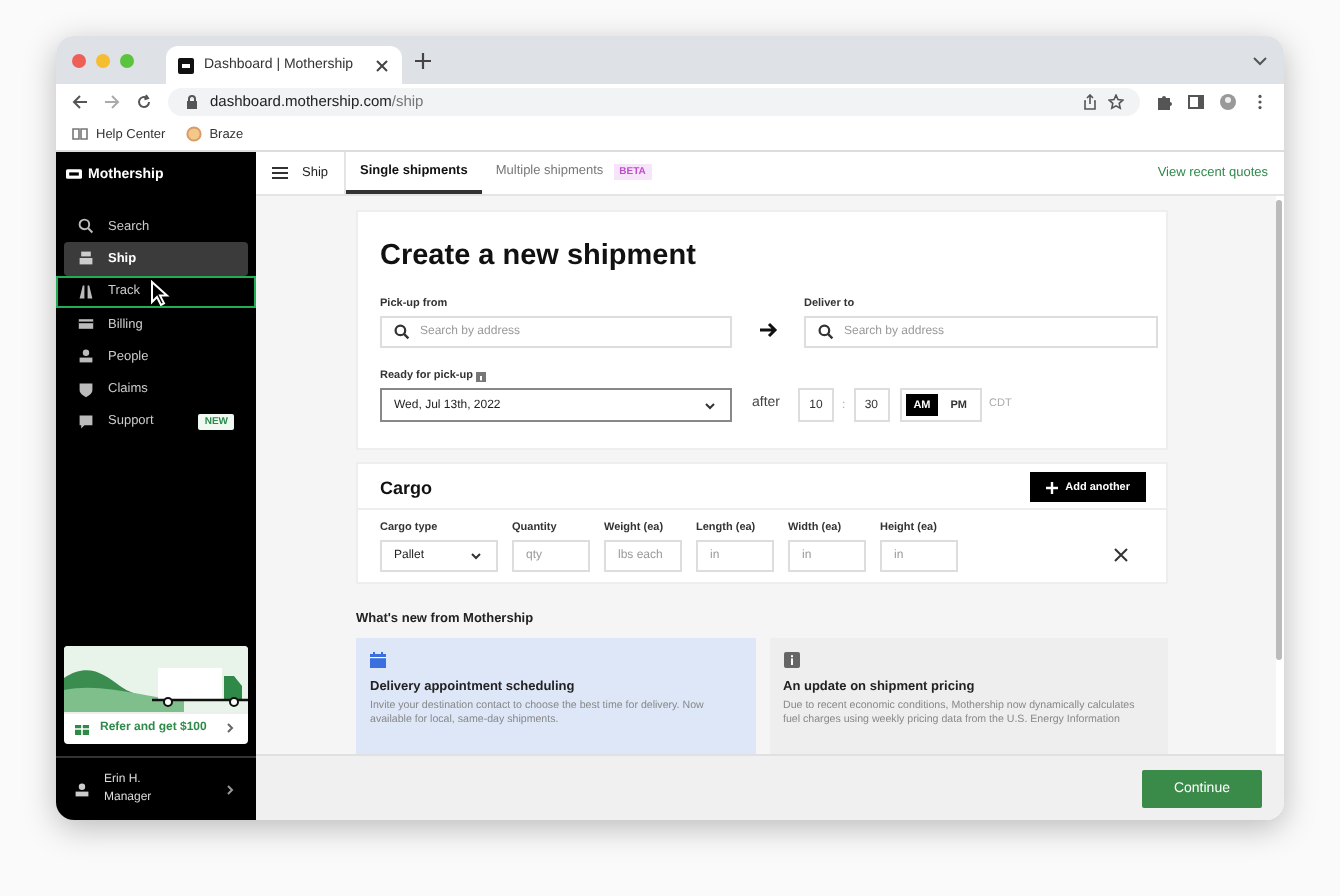 Image resolution: width=1340 pixels, height=896 pixels. Describe the element at coordinates (160, 292) in the screenshot. I see `cursor-icon` at that location.